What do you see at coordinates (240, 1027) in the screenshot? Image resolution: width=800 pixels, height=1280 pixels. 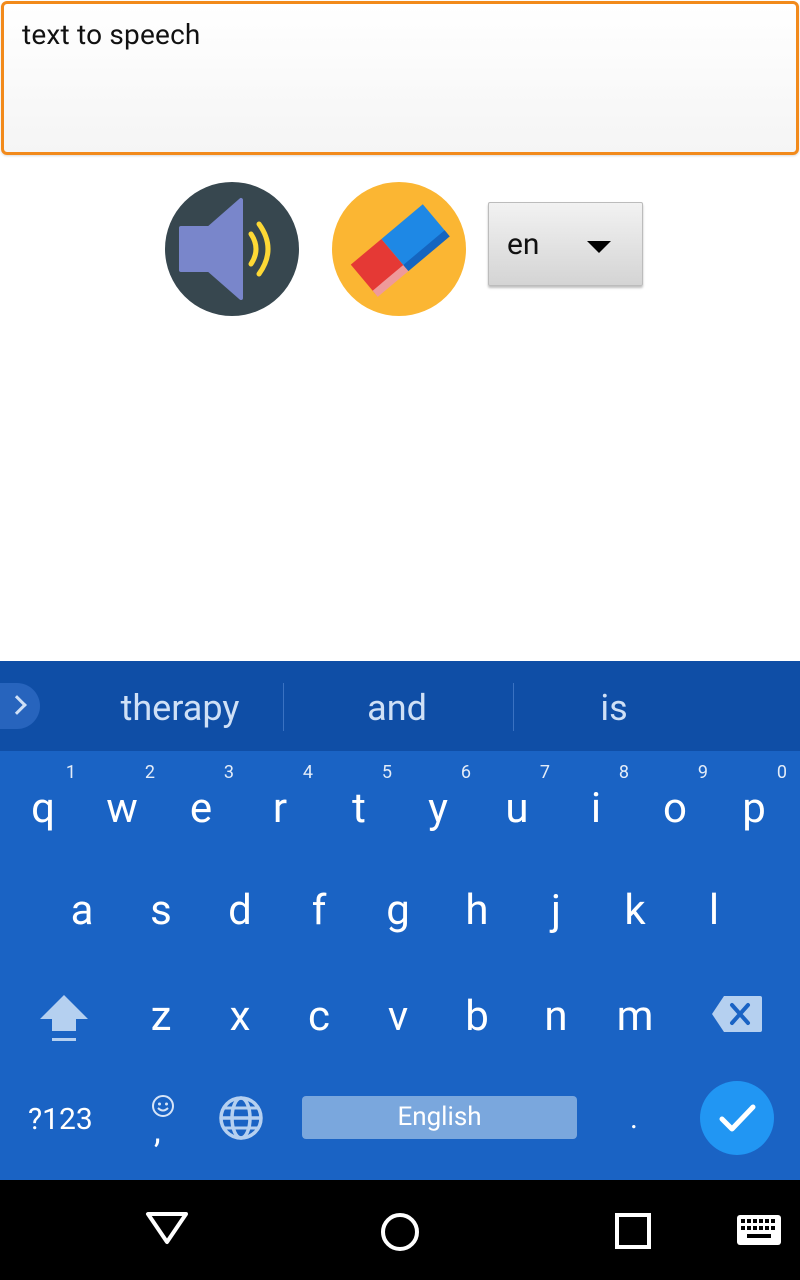 I see `key-x: x` at bounding box center [240, 1027].